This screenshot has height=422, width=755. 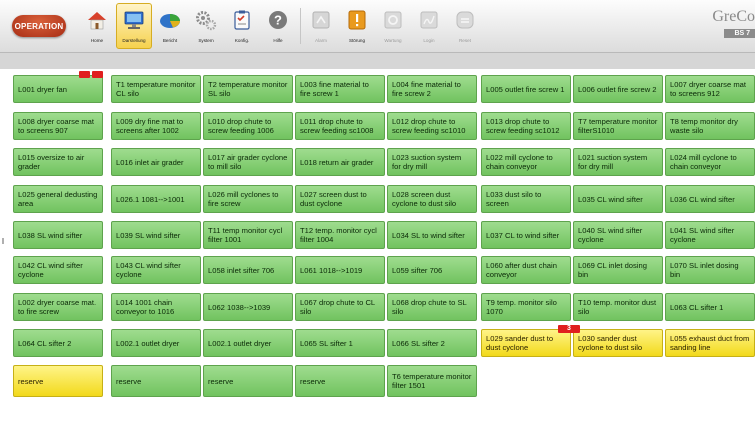 What do you see at coordinates (58, 343) in the screenshot?
I see `line-tile: L064 CL sifter 2` at bounding box center [58, 343].